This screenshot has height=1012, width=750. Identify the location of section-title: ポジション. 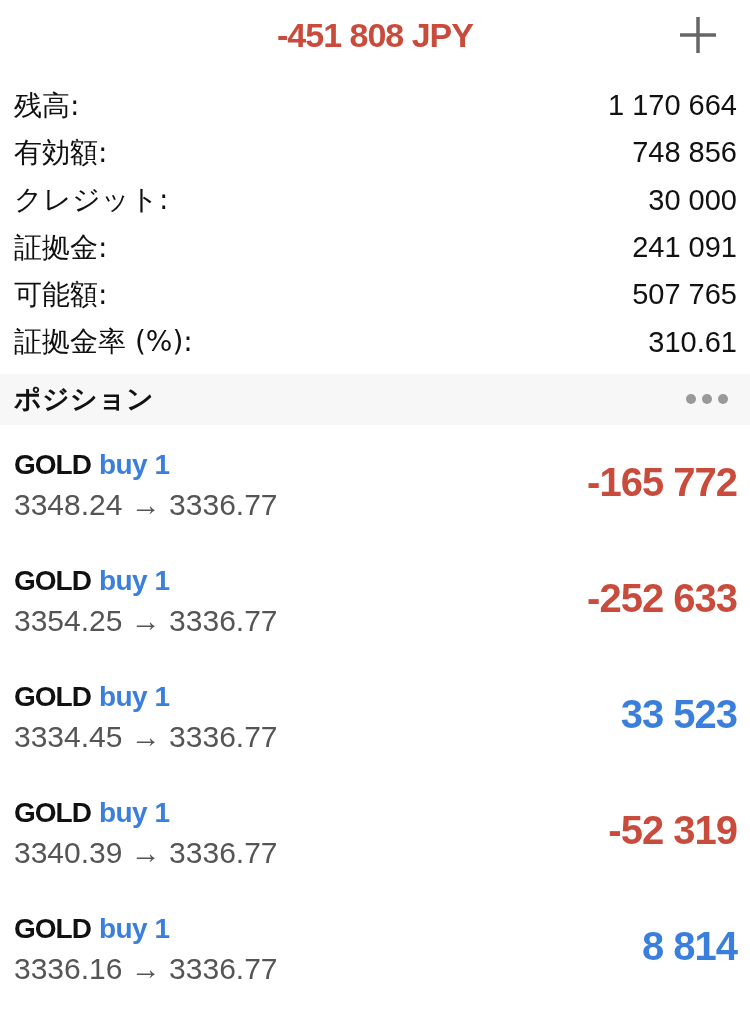
(84, 399).